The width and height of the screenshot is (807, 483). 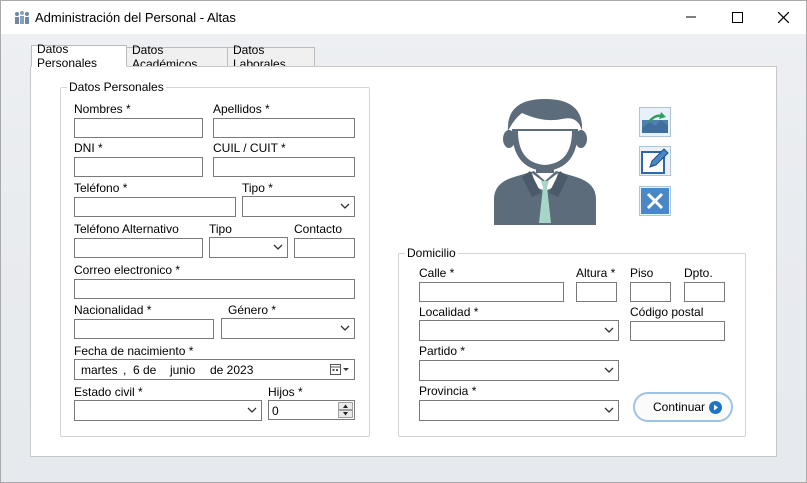 I want to click on codigo-postal-input, so click(x=677, y=331).